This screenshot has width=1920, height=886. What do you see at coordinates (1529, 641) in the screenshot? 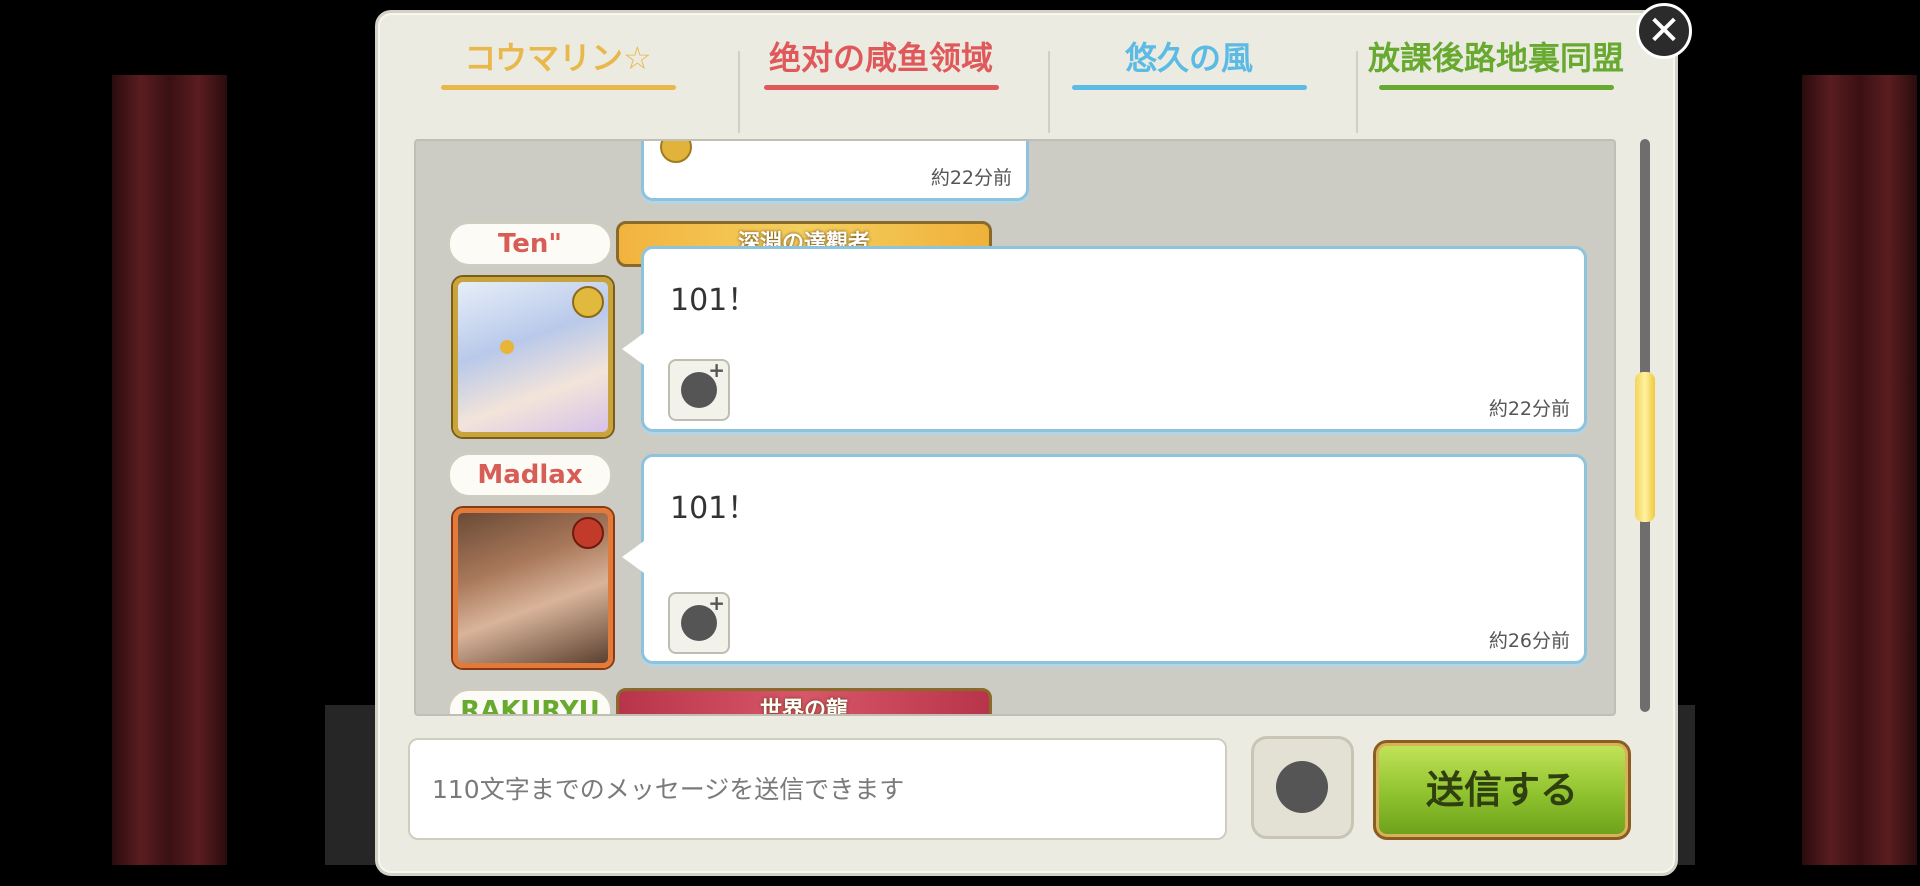
I see `message-time: 約26分前` at bounding box center [1529, 641].